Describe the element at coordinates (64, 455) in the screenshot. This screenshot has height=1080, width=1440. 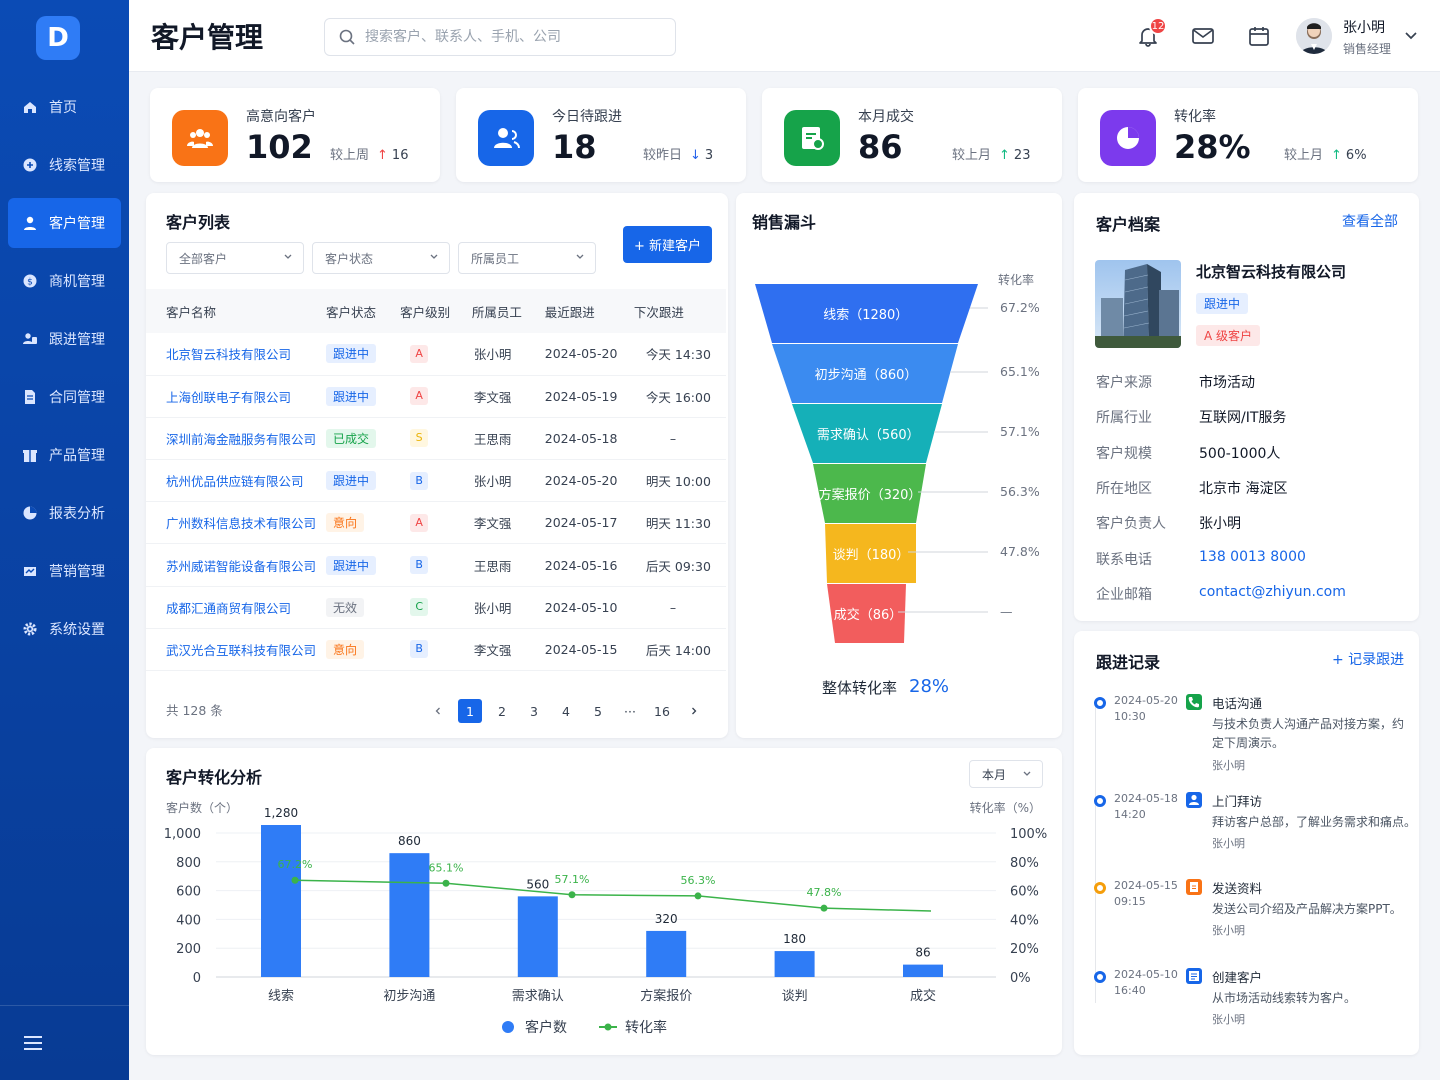
I see `sidebar-item-6: 产品管理` at that location.